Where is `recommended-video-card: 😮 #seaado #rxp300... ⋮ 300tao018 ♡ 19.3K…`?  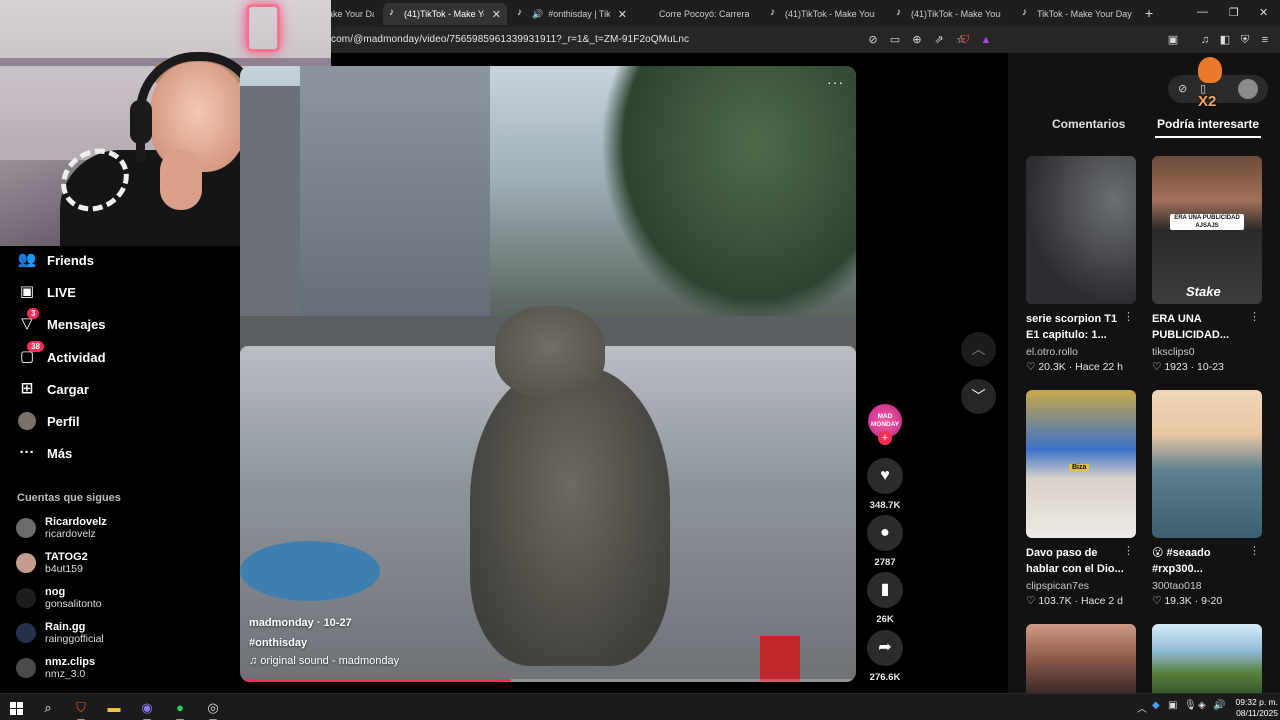 recommended-video-card: 😮 #seaado #rxp300... ⋮ 300tao018 ♡ 19.3K… is located at coordinates (1207, 498).